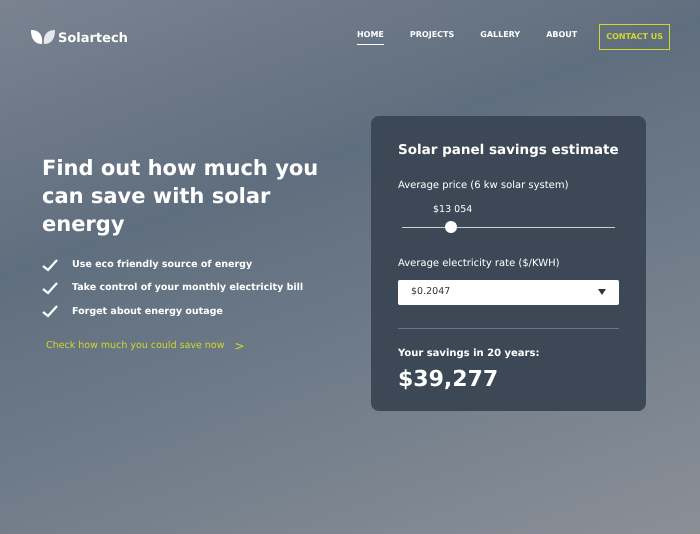 This screenshot has height=534, width=700. I want to click on leaf-logo-icon, so click(43, 37).